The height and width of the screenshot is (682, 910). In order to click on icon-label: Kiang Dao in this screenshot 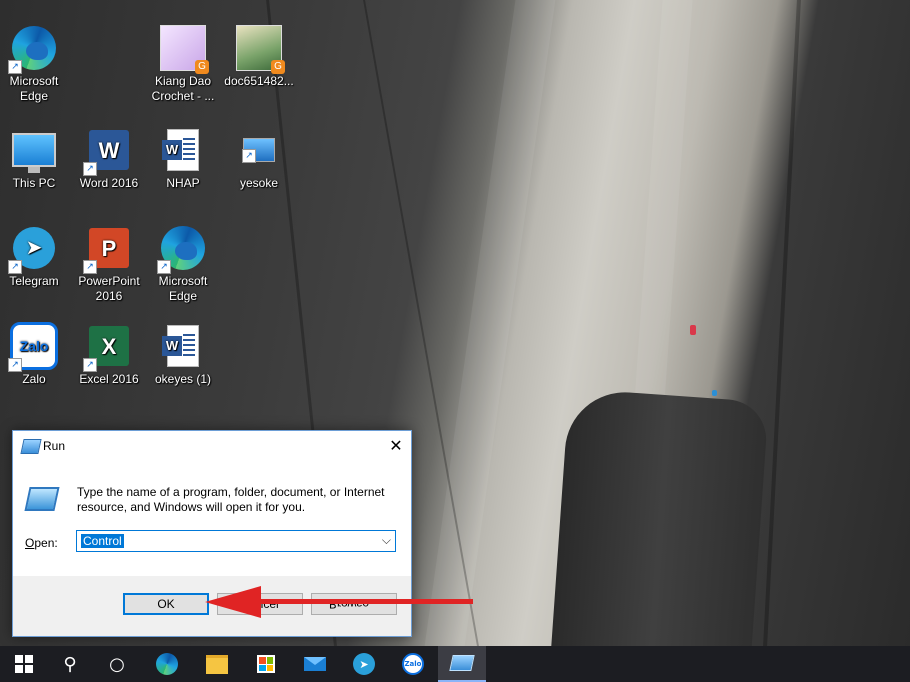, I will do `click(183, 81)`.